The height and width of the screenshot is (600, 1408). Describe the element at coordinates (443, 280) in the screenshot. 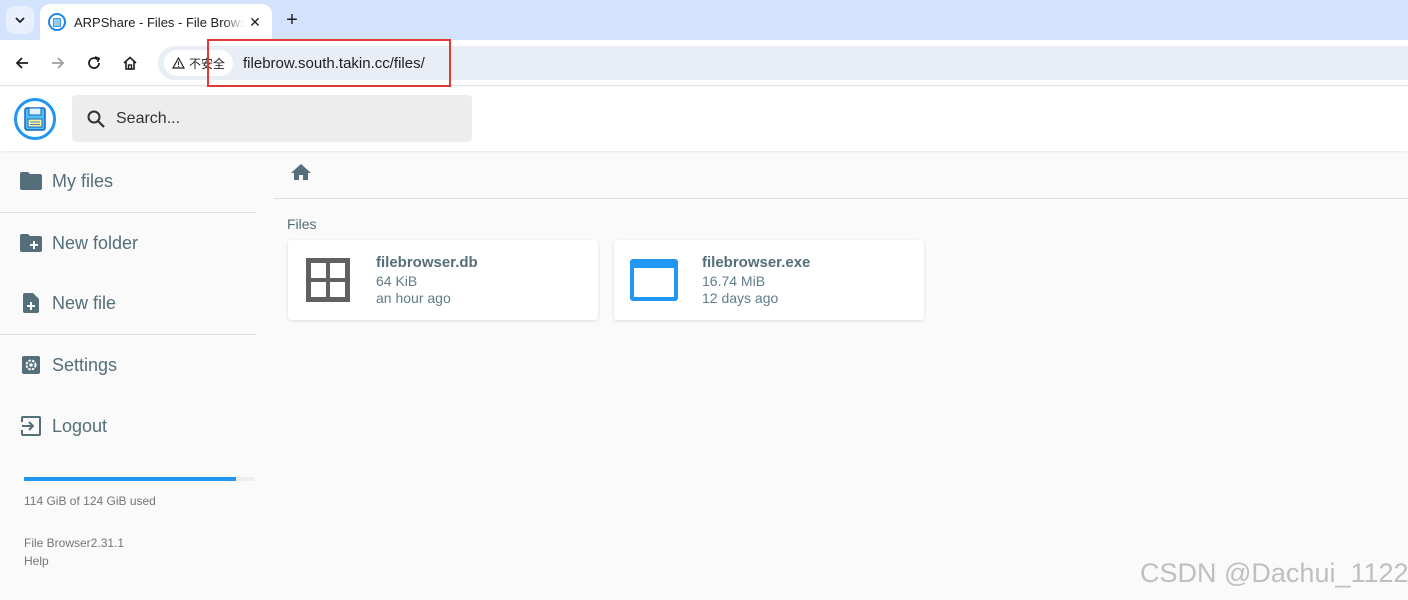

I see `file-item: filebrowser.db 64 KiB an hour ago` at that location.